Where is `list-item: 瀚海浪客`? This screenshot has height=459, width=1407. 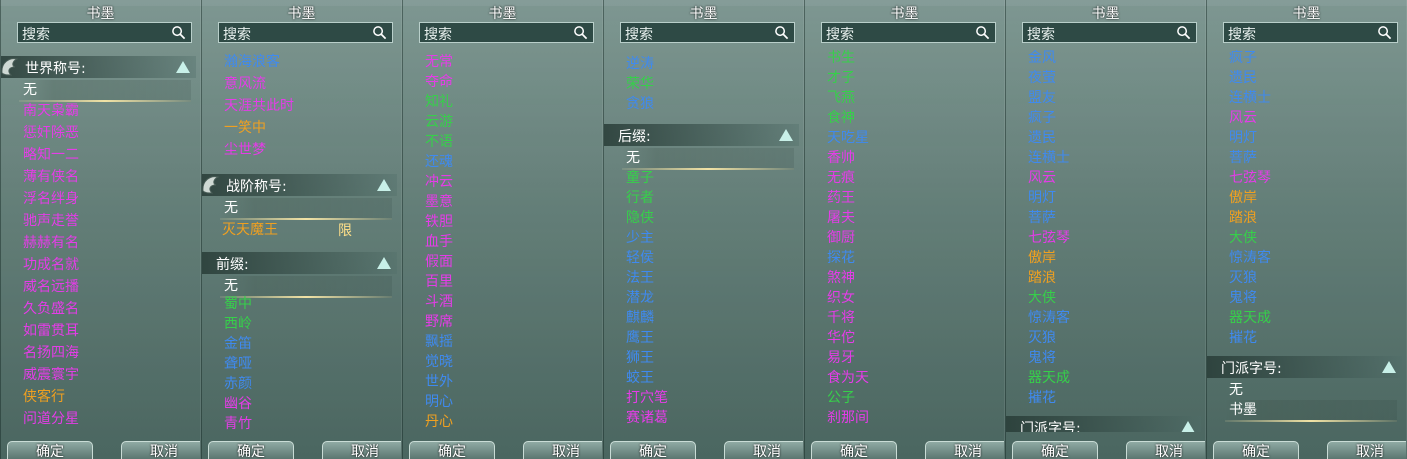 list-item: 瀚海浪客 is located at coordinates (252, 62).